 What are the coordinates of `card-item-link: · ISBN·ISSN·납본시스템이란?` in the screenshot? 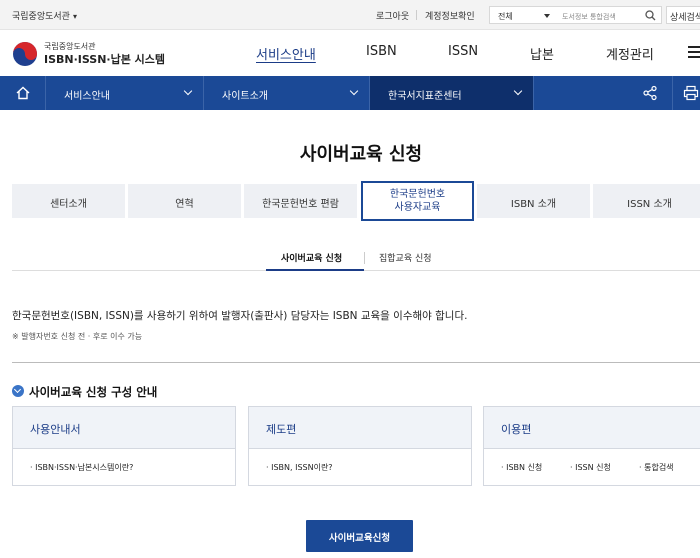 It's located at (81, 467).